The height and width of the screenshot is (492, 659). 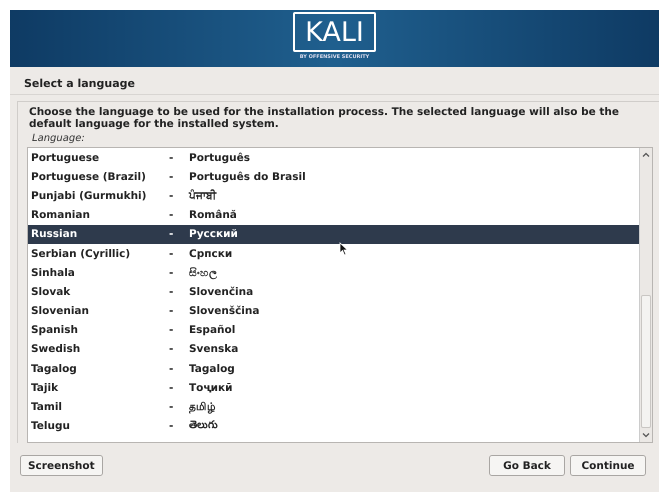 I want to click on language-item: Tajik - Тоҷикӣ, so click(x=333, y=388).